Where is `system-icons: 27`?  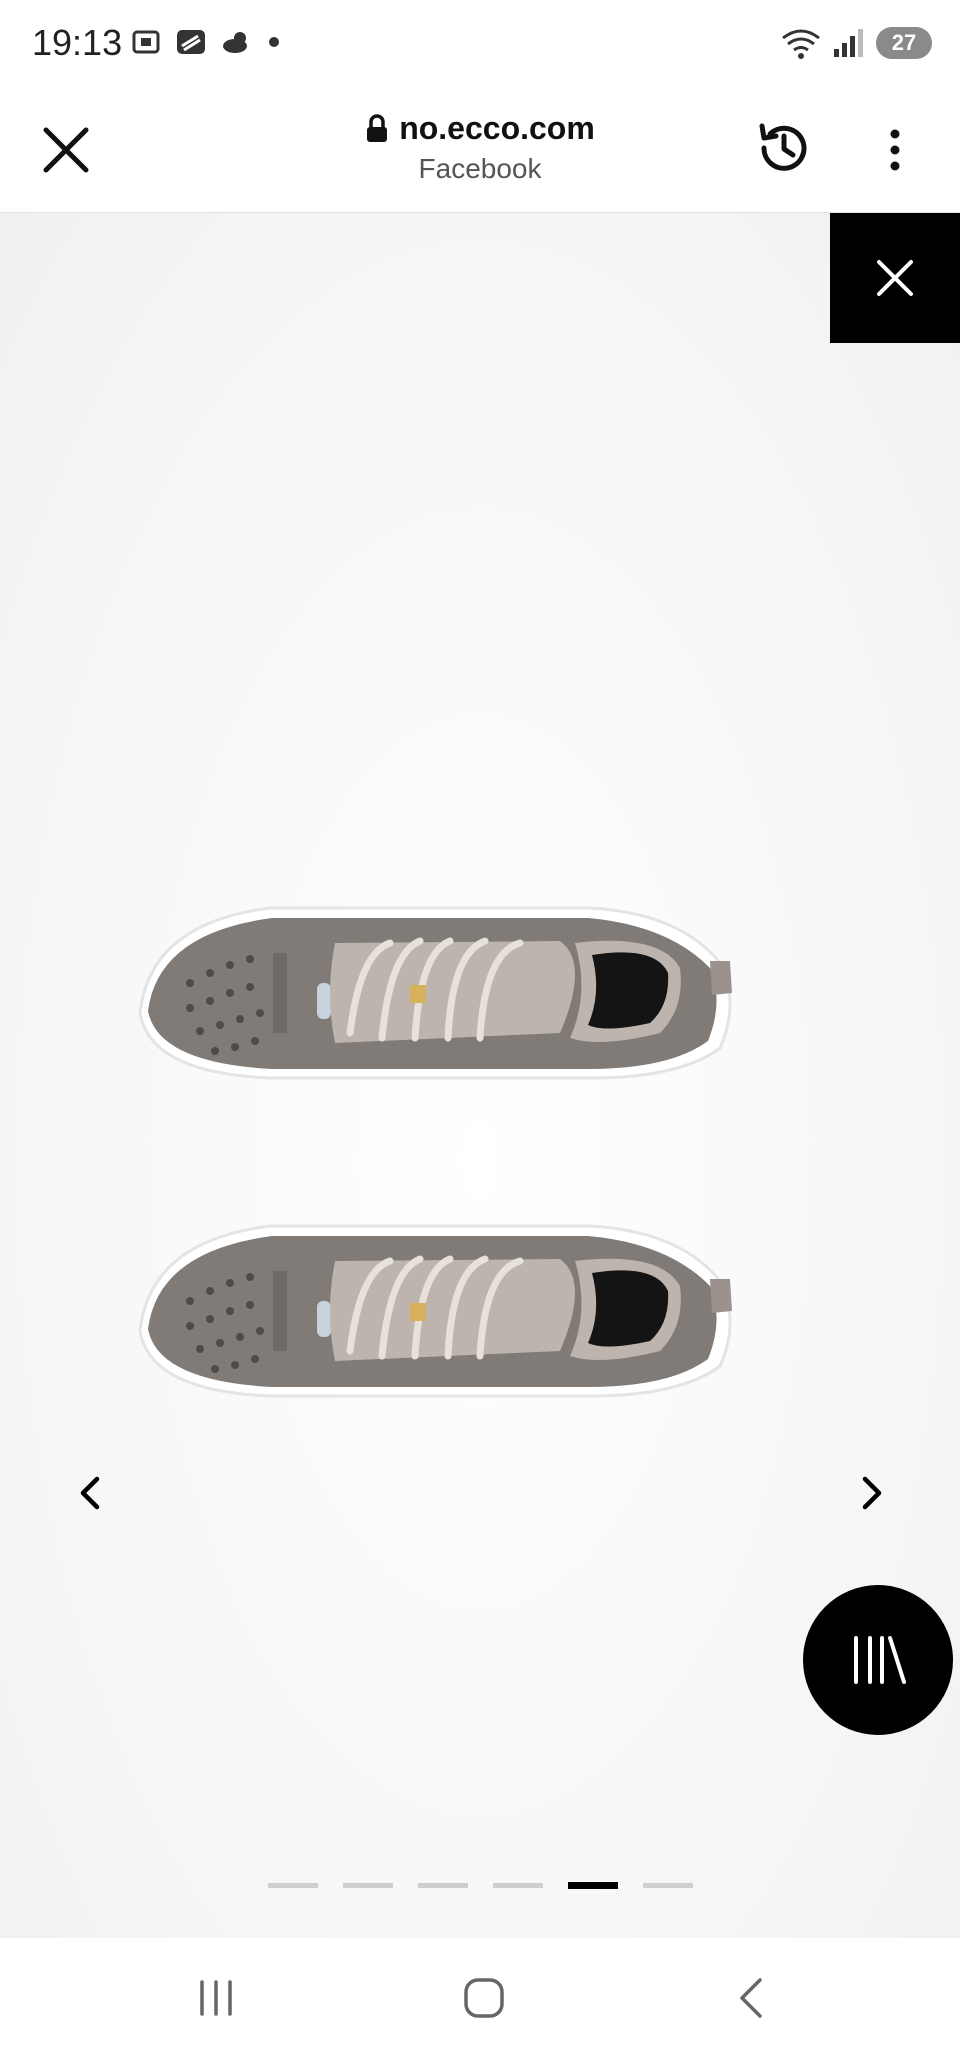
system-icons: 27 is located at coordinates (856, 43).